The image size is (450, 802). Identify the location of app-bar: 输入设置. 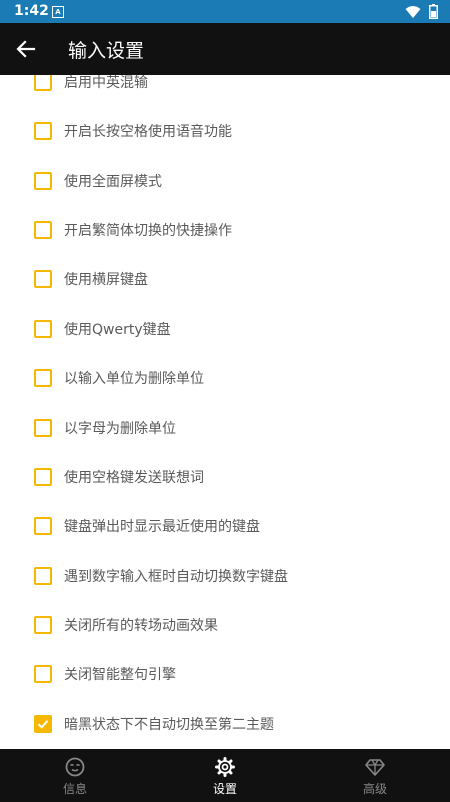
(225, 49).